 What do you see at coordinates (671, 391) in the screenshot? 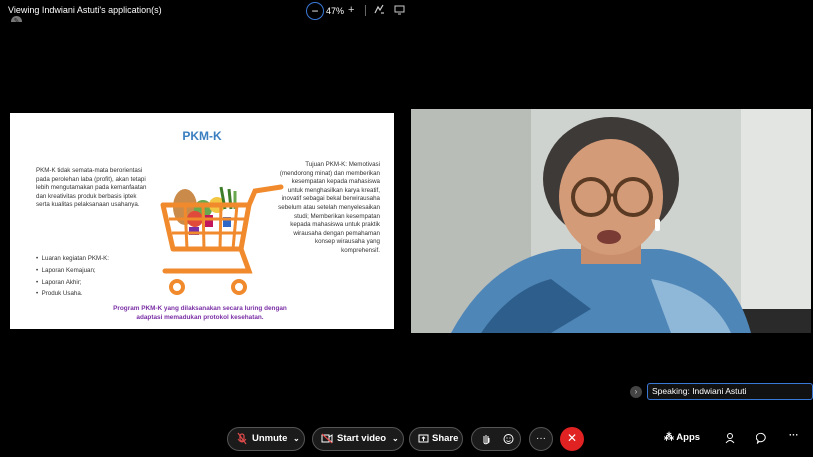
I see `speaking-label: Speaking:` at bounding box center [671, 391].